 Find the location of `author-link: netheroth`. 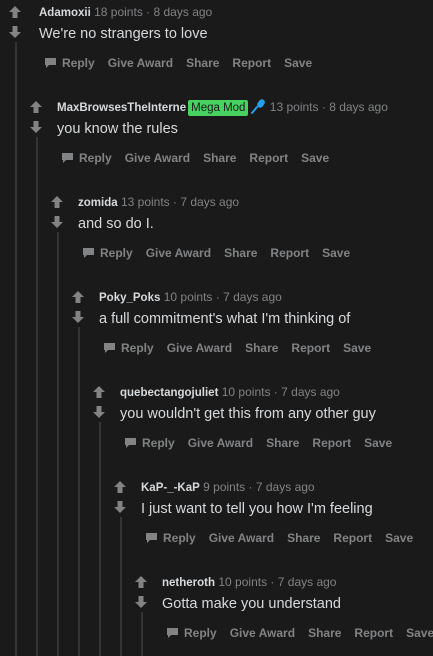

author-link: netheroth is located at coordinates (188, 583).